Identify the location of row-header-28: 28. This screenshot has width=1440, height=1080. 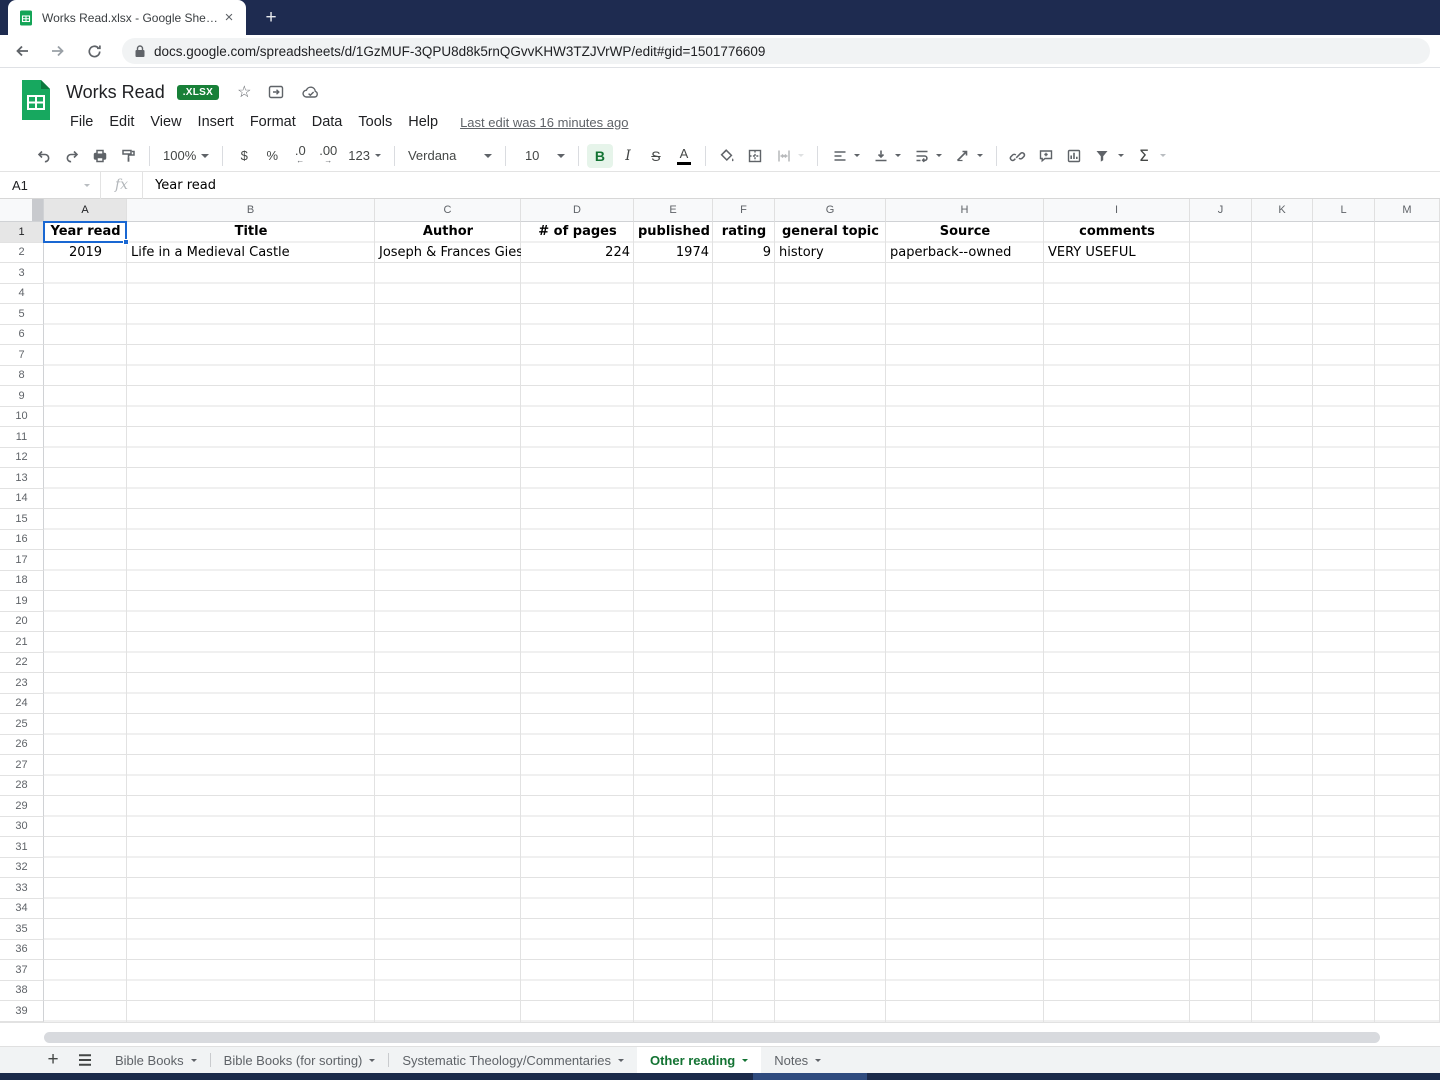
(22, 785).